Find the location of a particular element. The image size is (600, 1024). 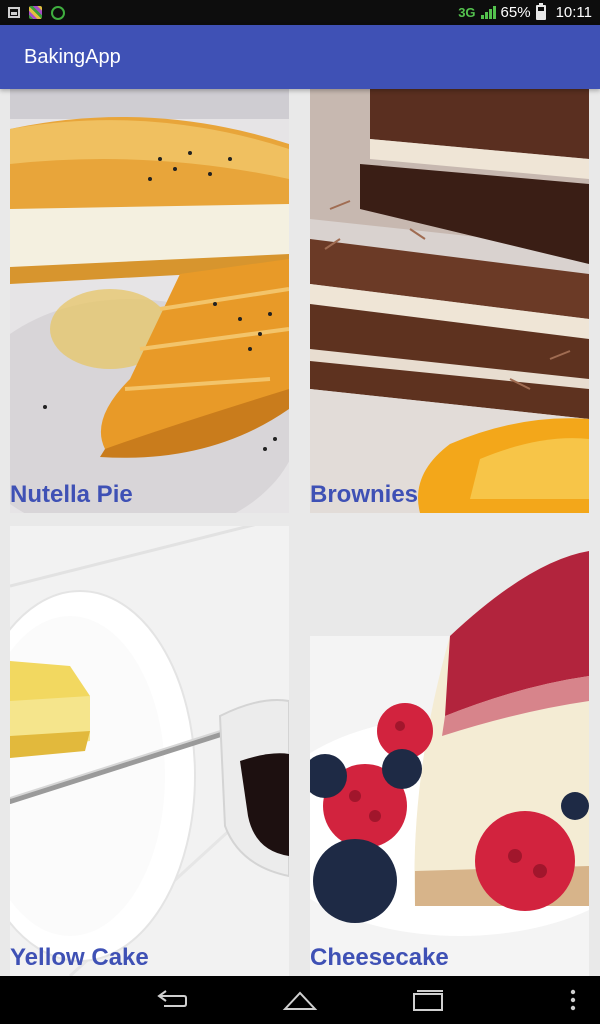

notification-icons is located at coordinates (36, 12).